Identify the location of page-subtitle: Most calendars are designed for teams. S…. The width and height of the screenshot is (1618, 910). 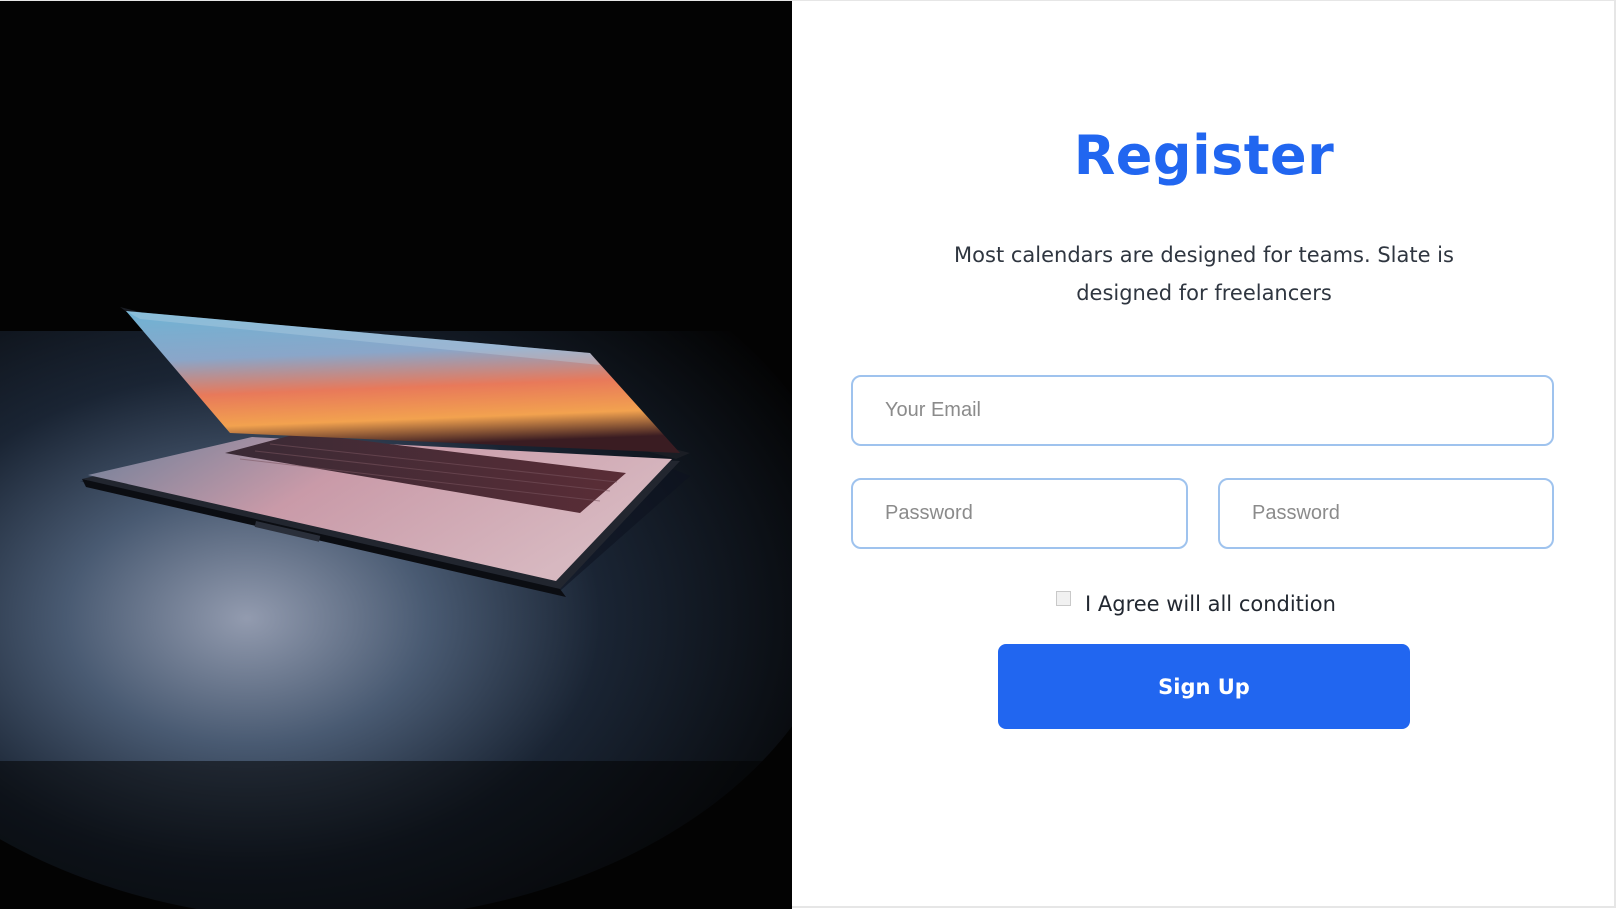
(1204, 274).